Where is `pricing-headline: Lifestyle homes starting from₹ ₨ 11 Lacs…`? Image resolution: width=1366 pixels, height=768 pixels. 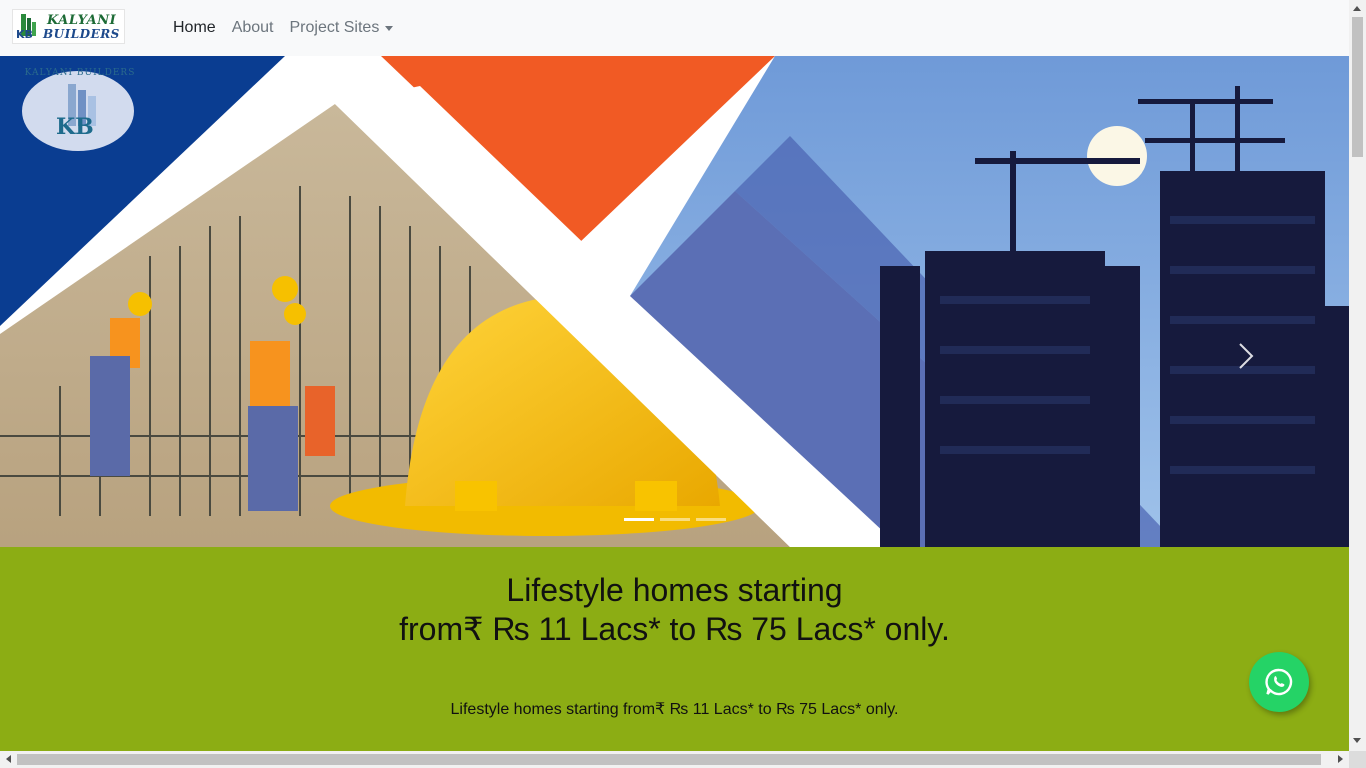
pricing-headline: Lifestyle homes starting from₹ ₨ 11 Lacs… is located at coordinates (674, 610).